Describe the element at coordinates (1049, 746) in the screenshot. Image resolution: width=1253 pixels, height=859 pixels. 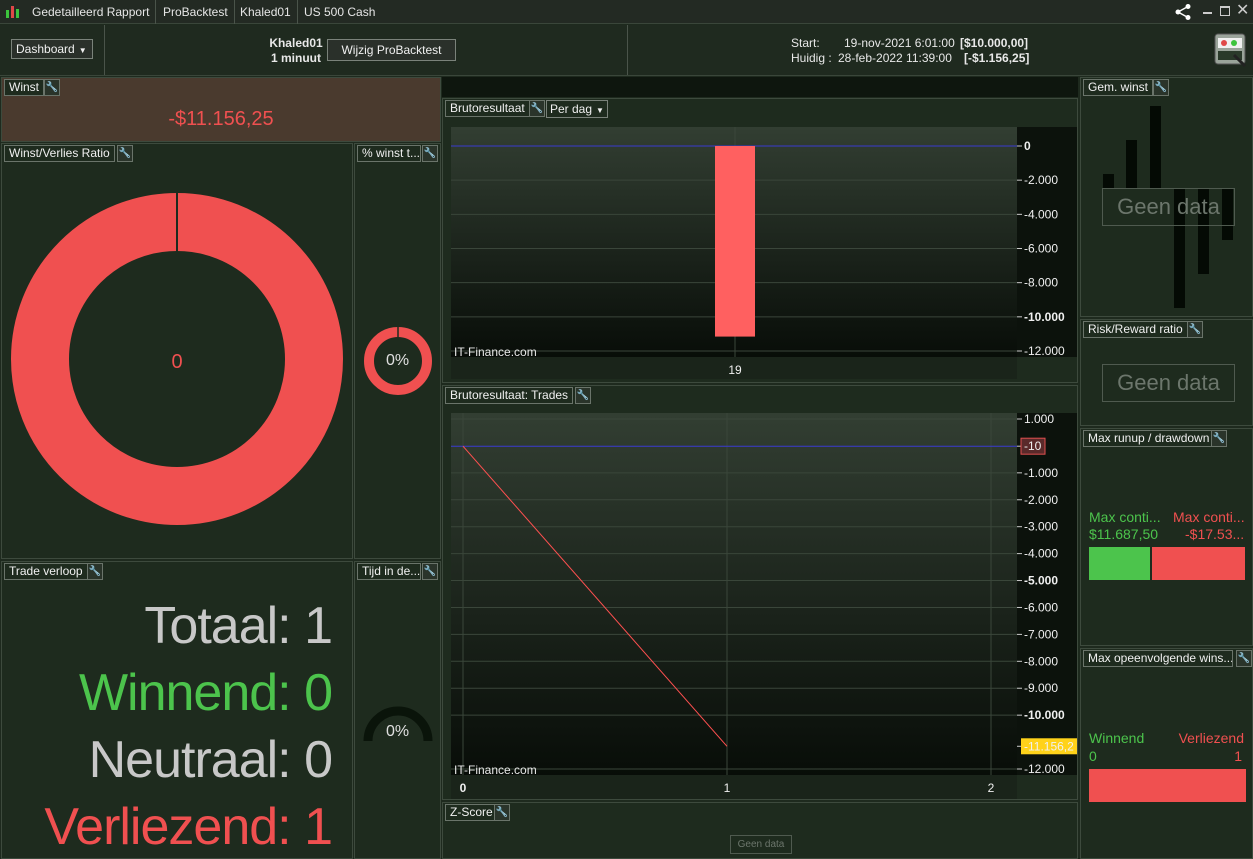
I see `y-tick-label: -11.156,2` at that location.